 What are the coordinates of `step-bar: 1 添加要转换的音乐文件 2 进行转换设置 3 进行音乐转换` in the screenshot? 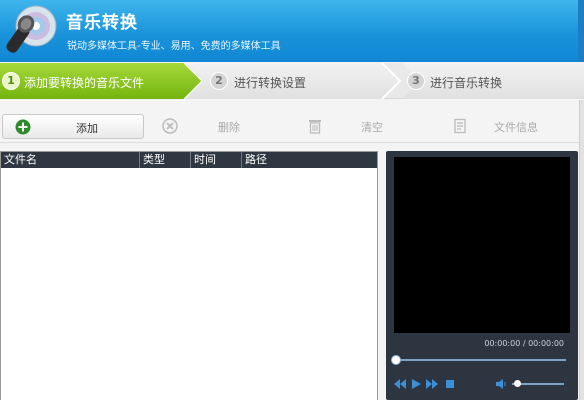 It's located at (292, 81).